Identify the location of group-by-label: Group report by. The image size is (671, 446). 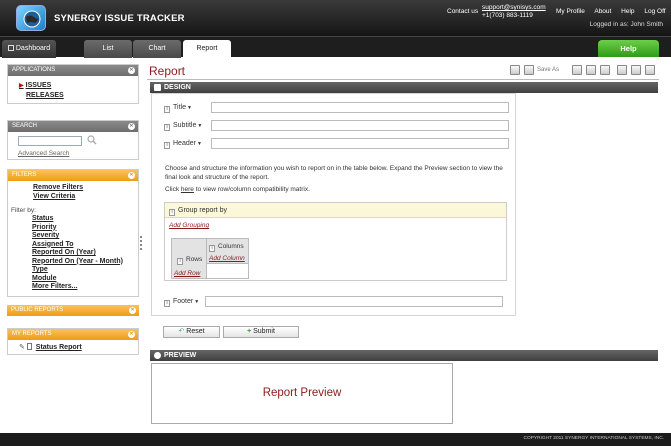
(203, 210).